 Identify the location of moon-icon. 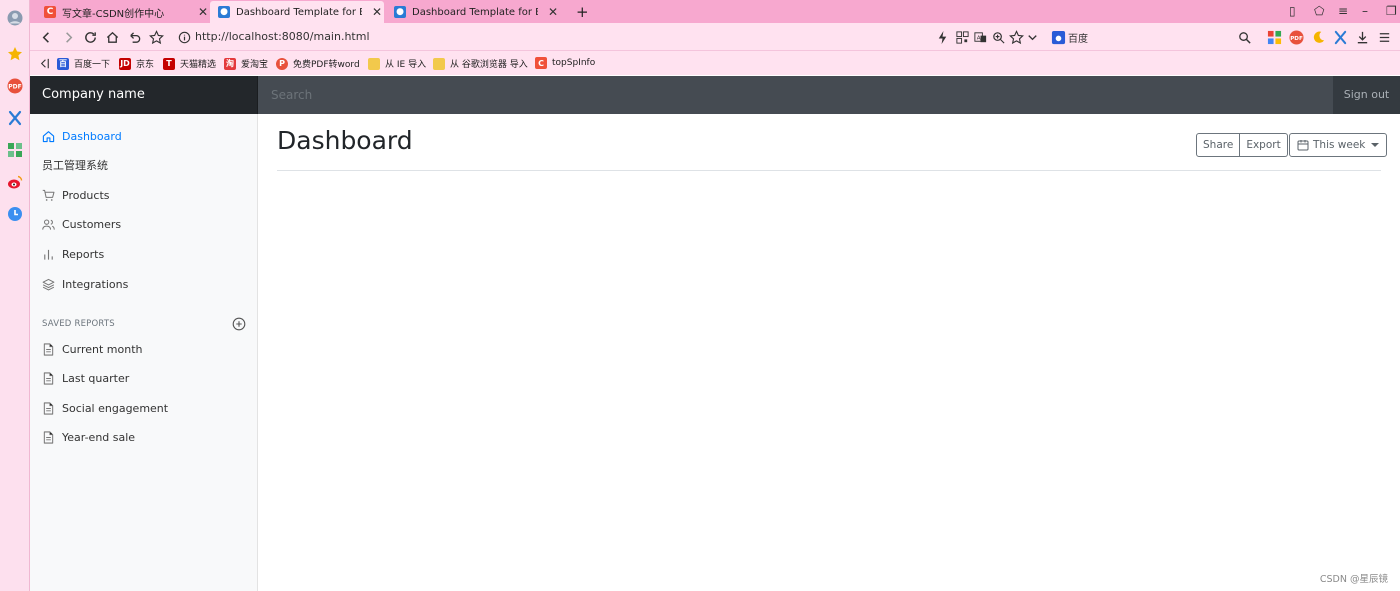
(1318, 37).